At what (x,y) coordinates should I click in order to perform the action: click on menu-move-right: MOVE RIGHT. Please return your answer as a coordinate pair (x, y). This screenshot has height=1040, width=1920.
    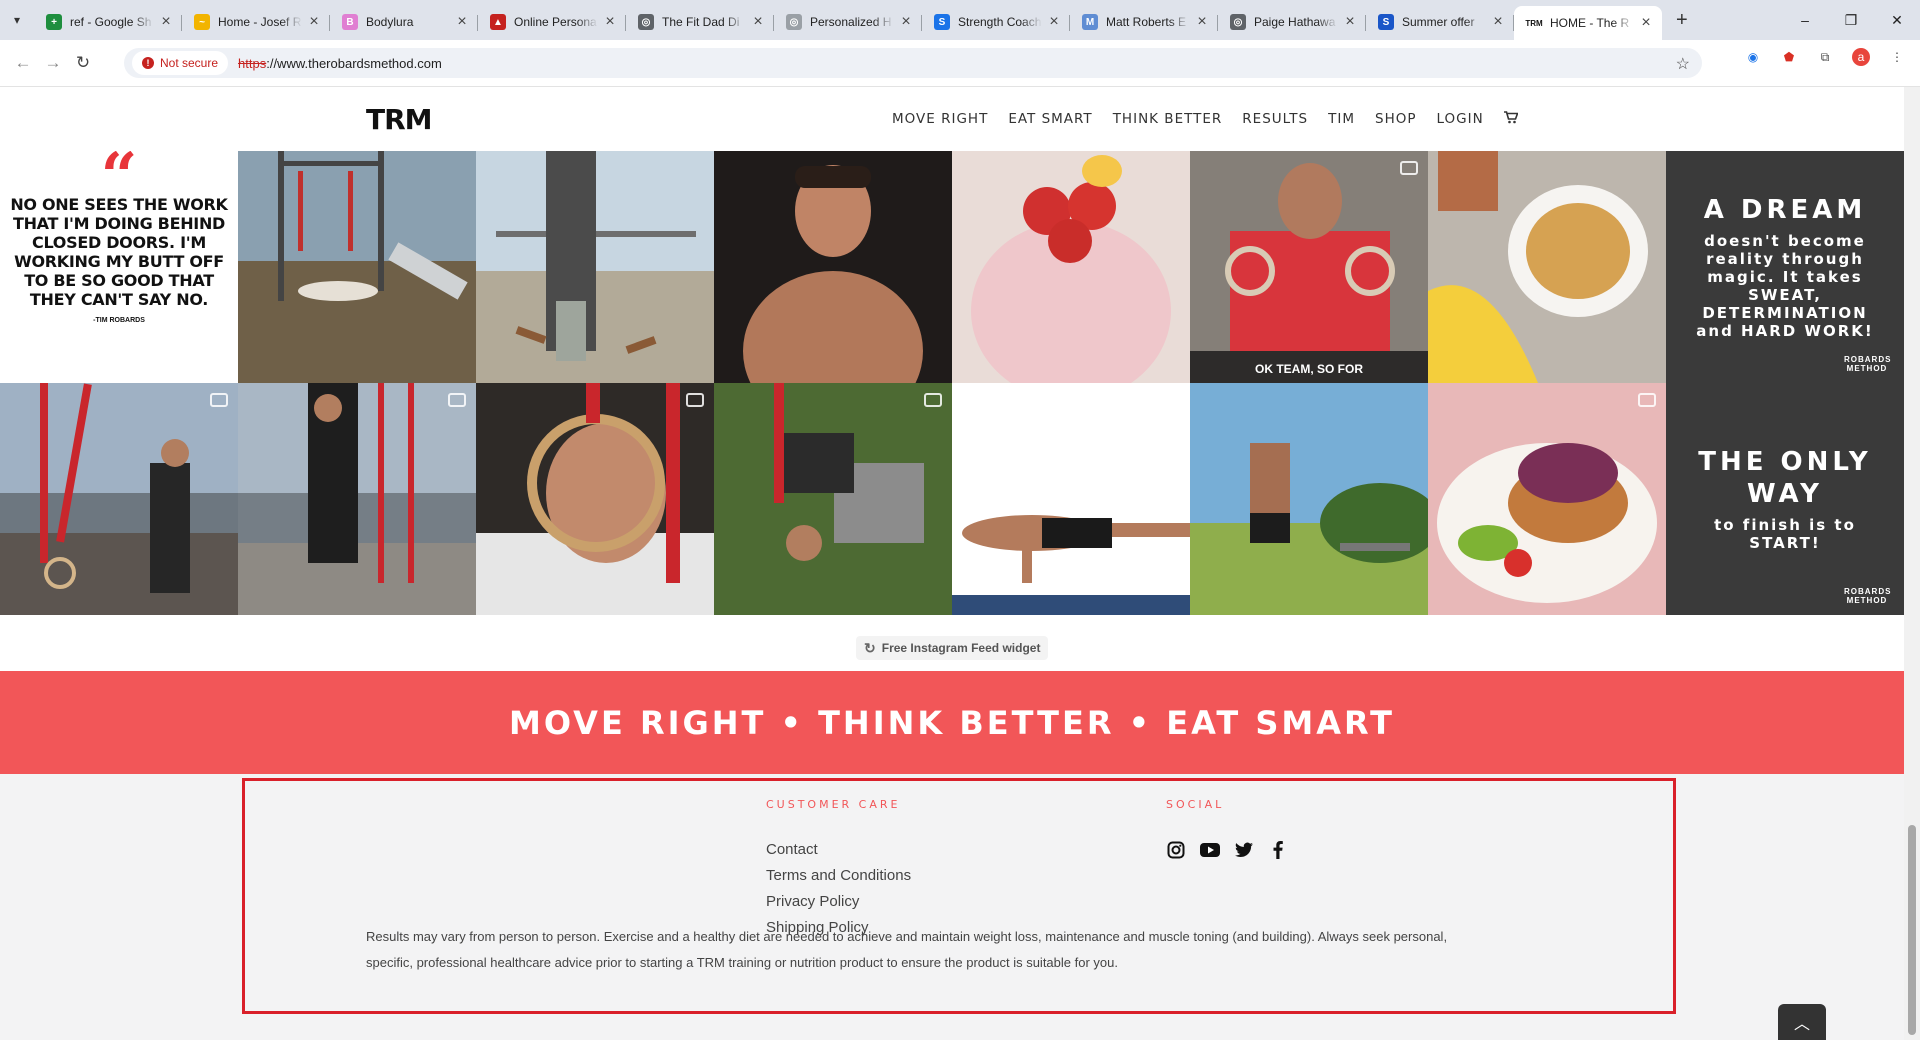
    Looking at the image, I should click on (940, 119).